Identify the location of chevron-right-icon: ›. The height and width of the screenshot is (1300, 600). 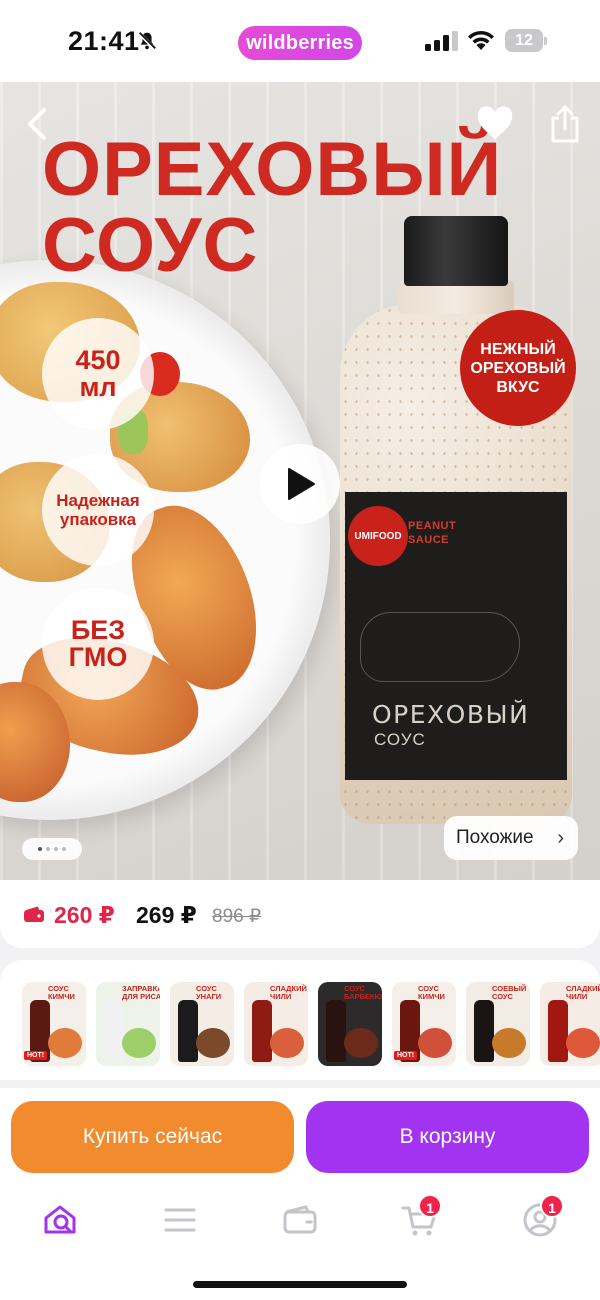
(560, 837).